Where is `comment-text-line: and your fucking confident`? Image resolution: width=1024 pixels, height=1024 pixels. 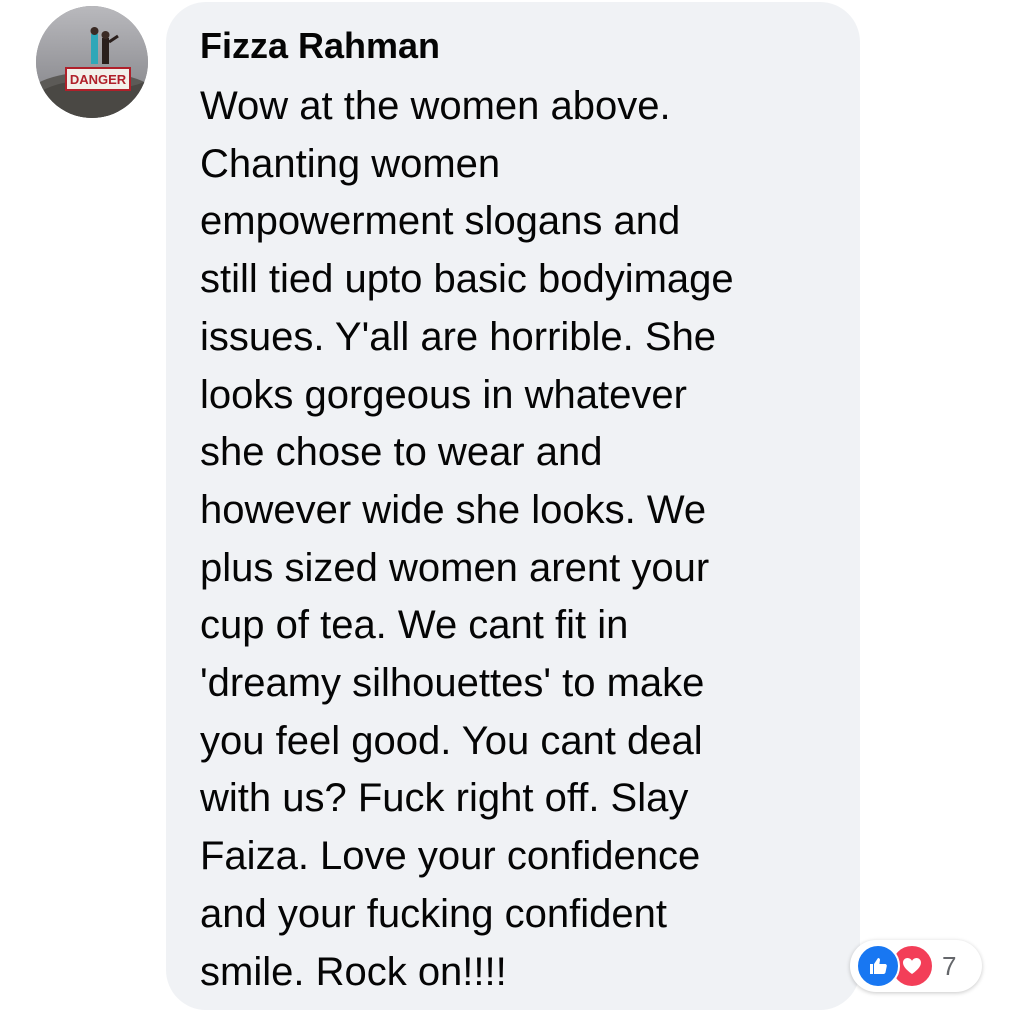
comment-text-line: and your fucking confident is located at coordinates (433, 913).